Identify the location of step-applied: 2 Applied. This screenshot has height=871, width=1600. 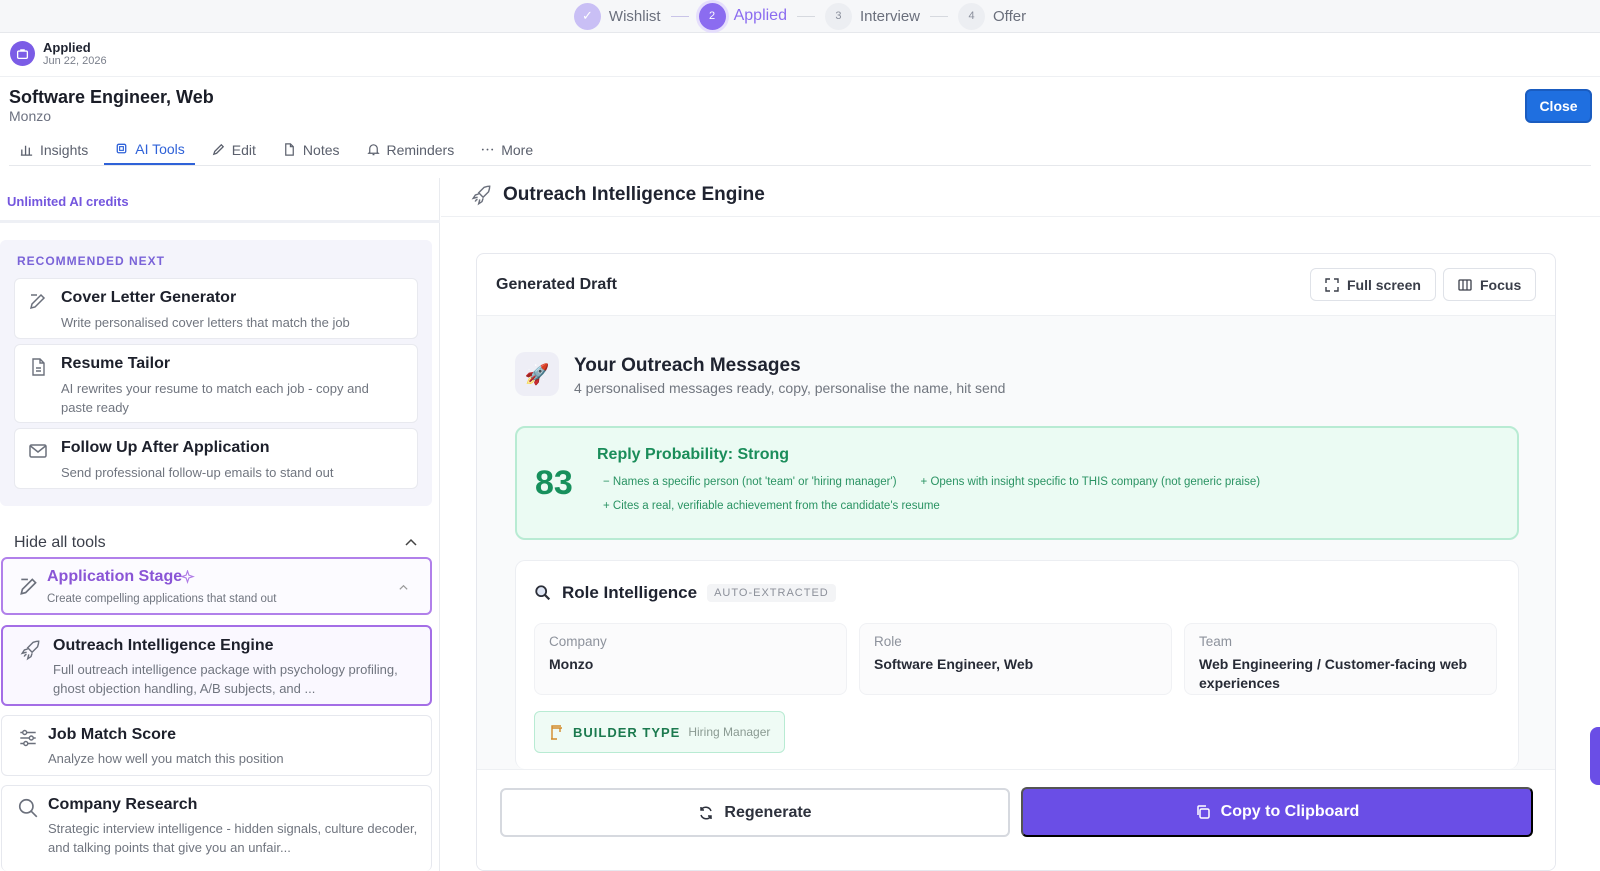
(742, 16).